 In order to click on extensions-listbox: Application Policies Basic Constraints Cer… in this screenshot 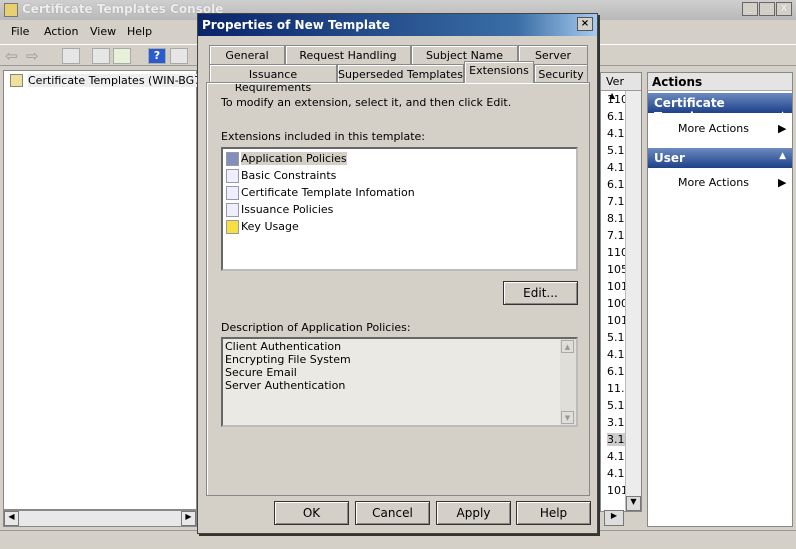, I will do `click(399, 209)`.